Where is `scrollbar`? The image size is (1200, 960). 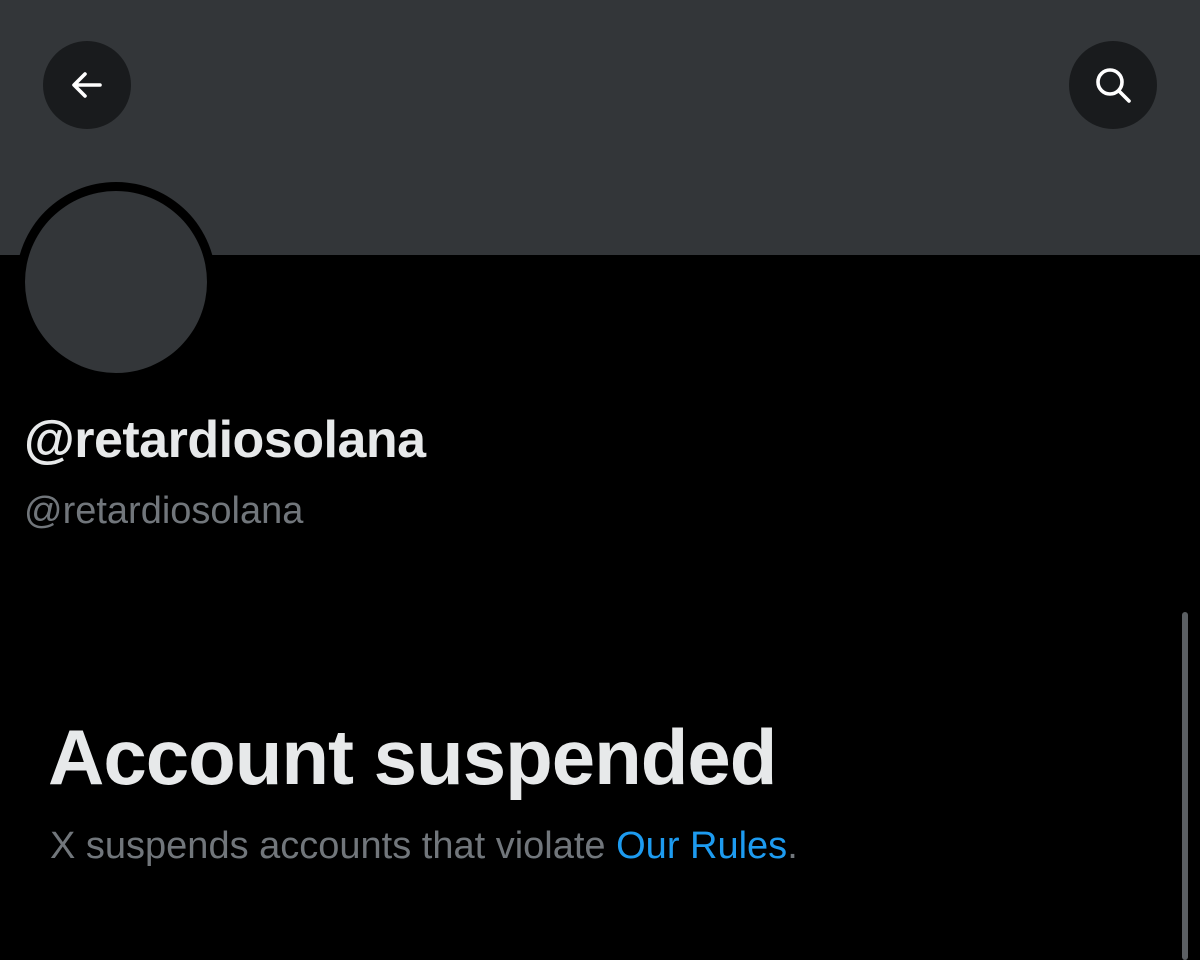 scrollbar is located at coordinates (1185, 786).